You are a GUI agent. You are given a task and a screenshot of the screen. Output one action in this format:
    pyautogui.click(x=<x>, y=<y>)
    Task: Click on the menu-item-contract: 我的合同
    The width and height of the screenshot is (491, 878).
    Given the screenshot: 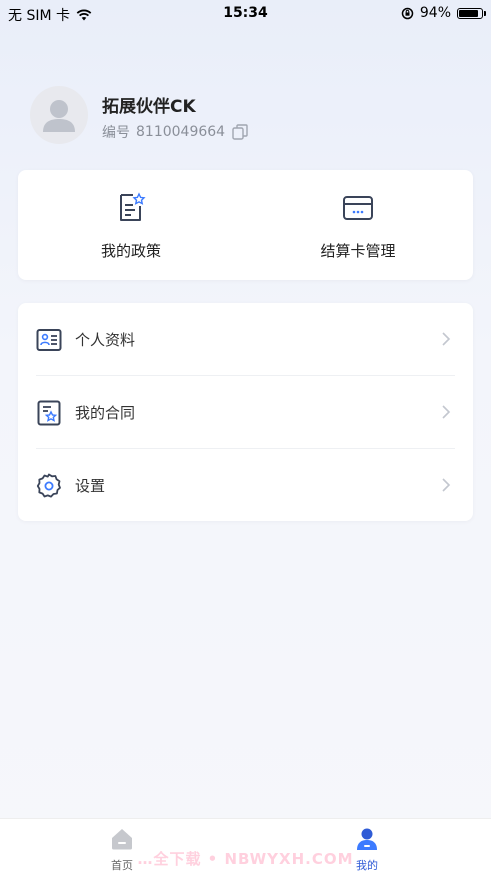 What is the action you would take?
    pyautogui.click(x=245, y=412)
    